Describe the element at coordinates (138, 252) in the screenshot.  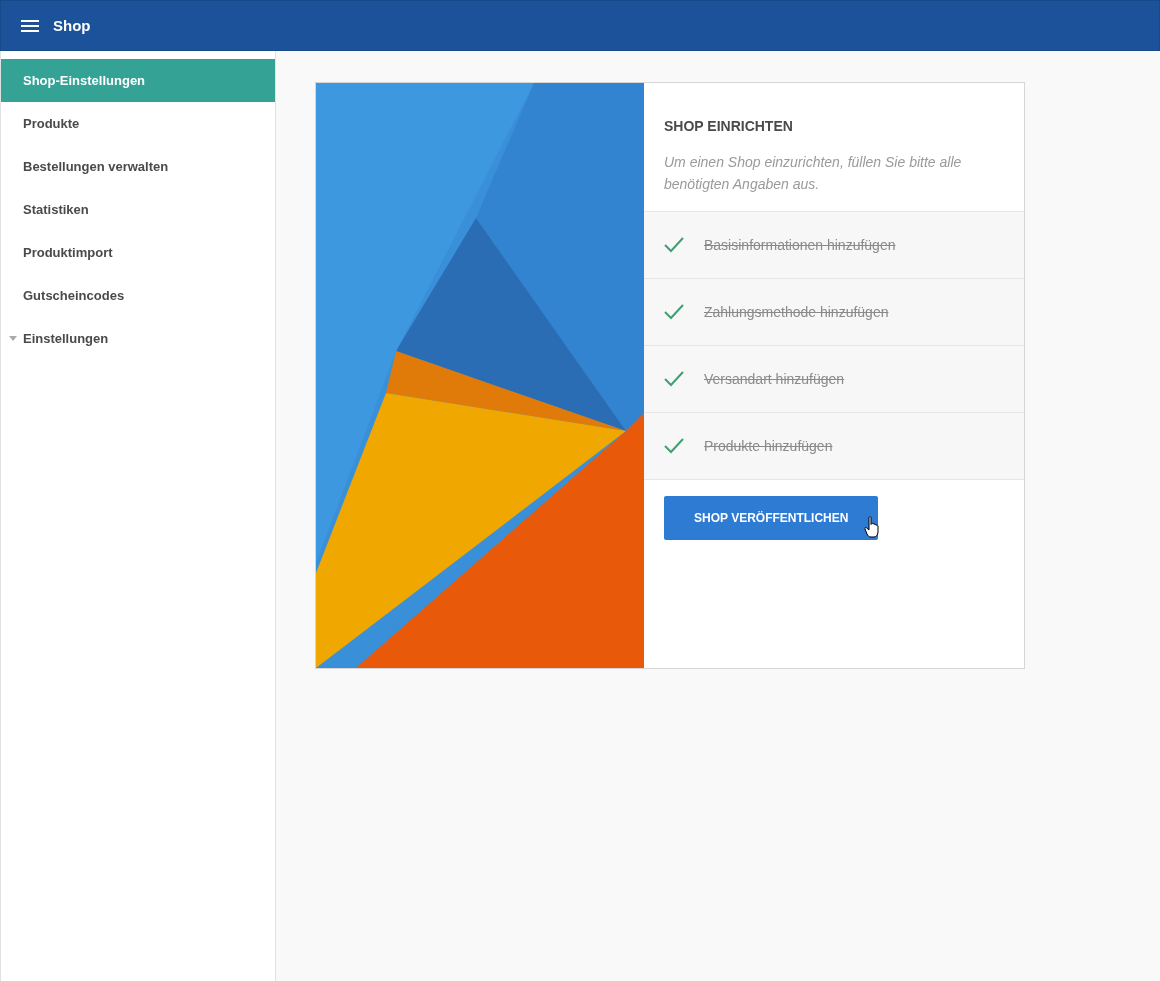
I see `sidebar-item: Produktimport` at that location.